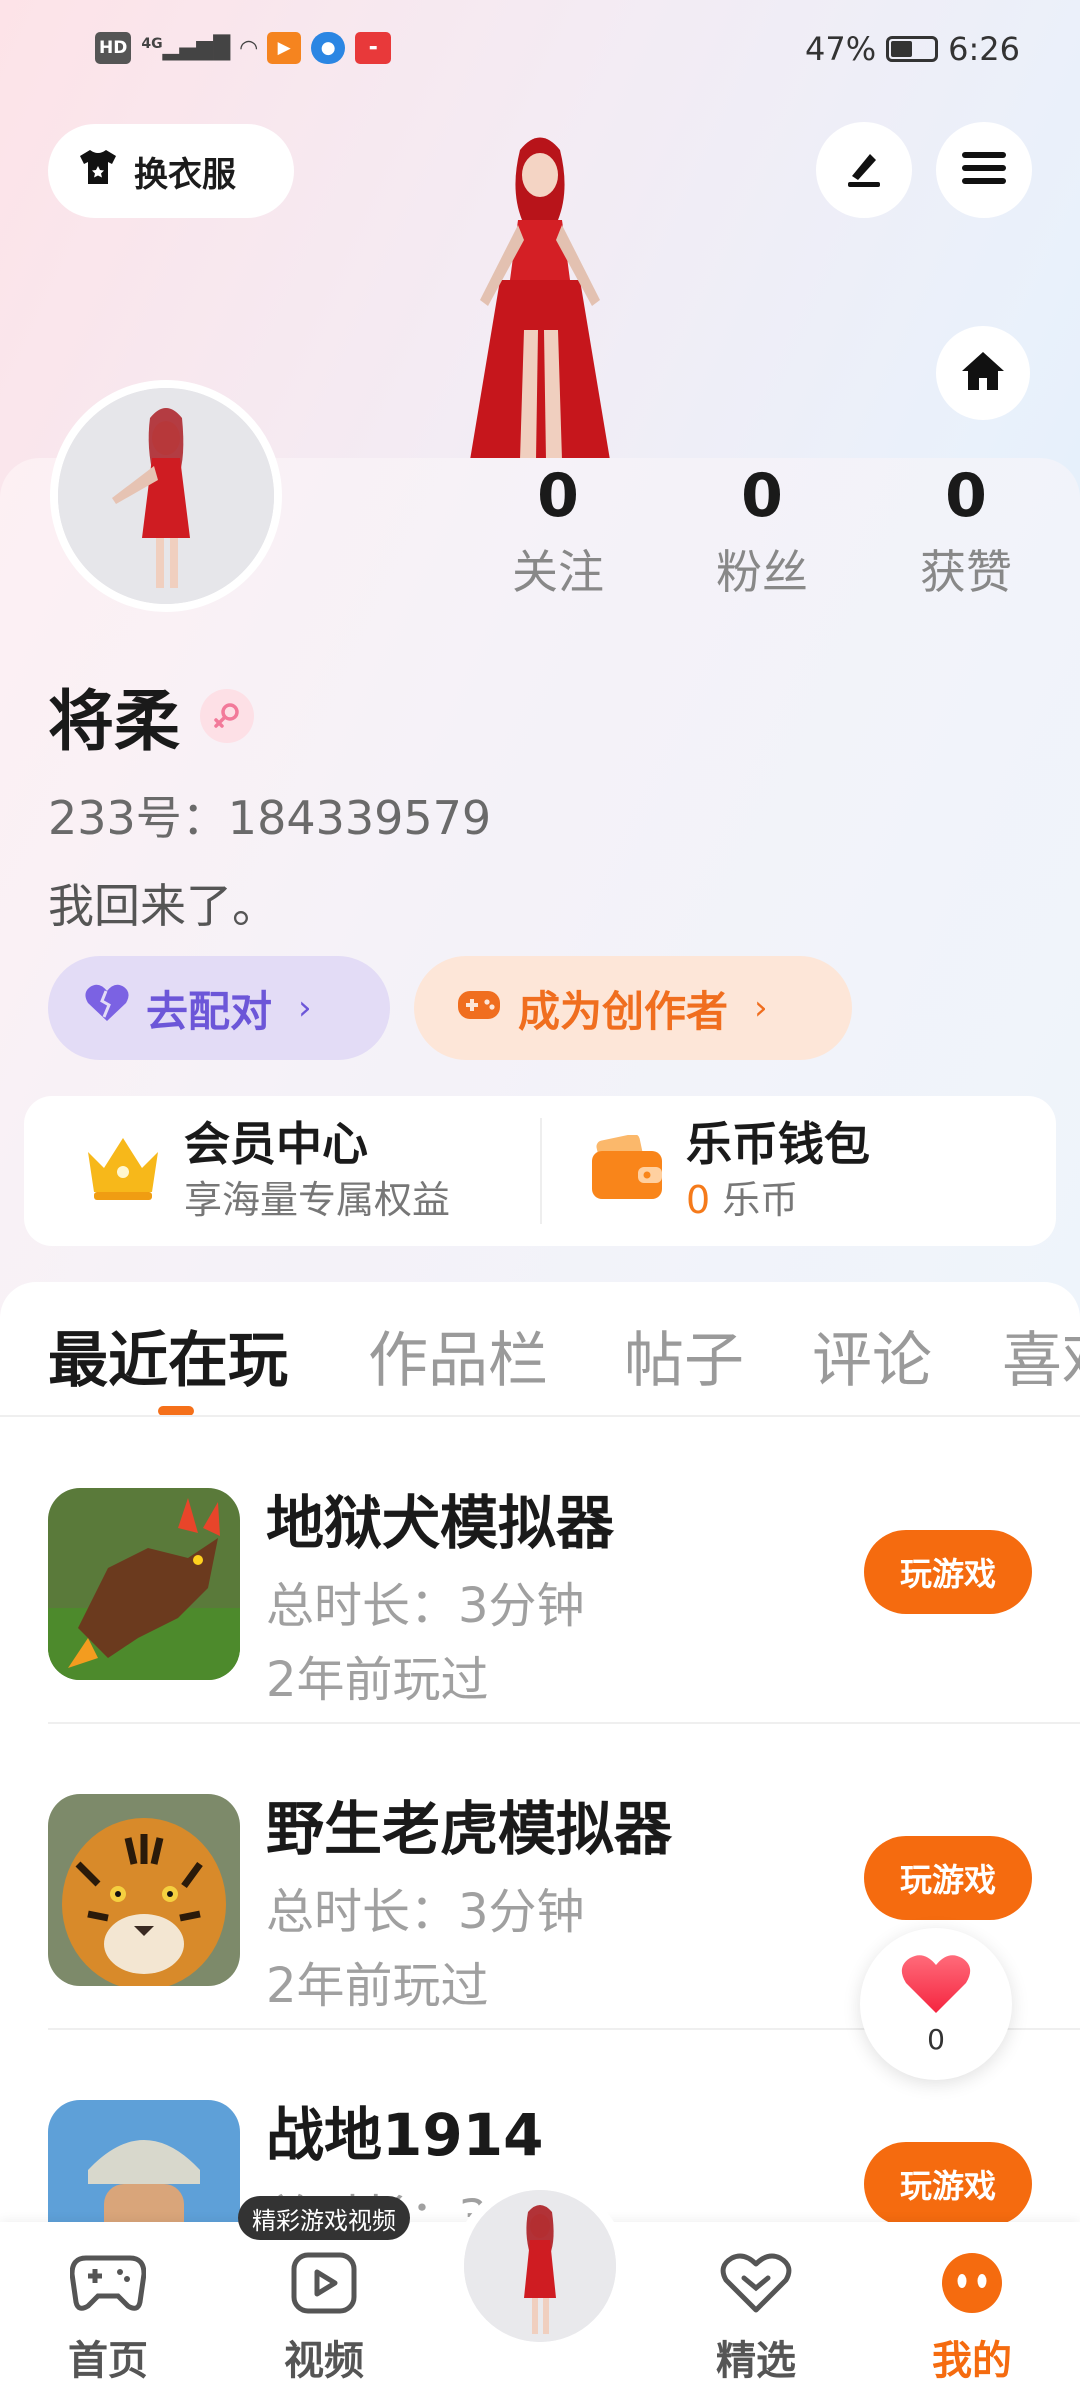 The image size is (1080, 2400). Describe the element at coordinates (972, 2361) in the screenshot. I see `nav-mine-label: 我的` at that location.